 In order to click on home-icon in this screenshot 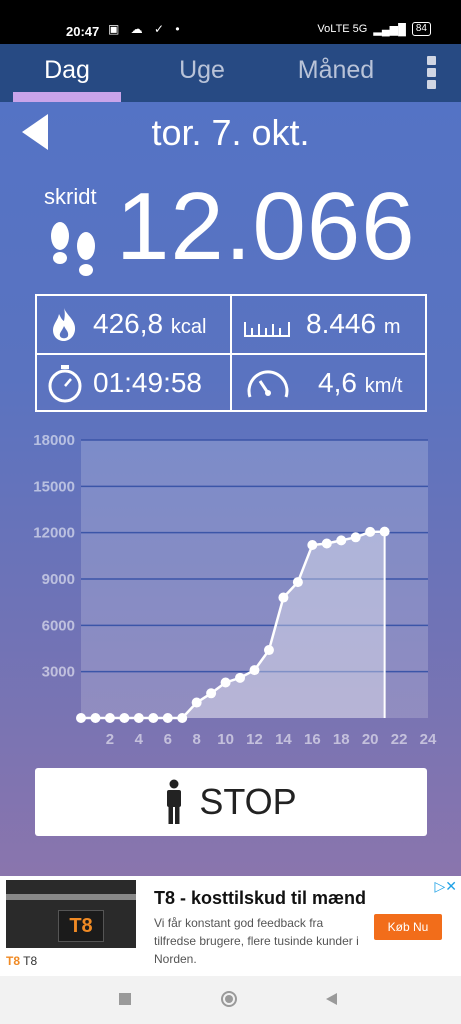, I will do `click(229, 999)`.